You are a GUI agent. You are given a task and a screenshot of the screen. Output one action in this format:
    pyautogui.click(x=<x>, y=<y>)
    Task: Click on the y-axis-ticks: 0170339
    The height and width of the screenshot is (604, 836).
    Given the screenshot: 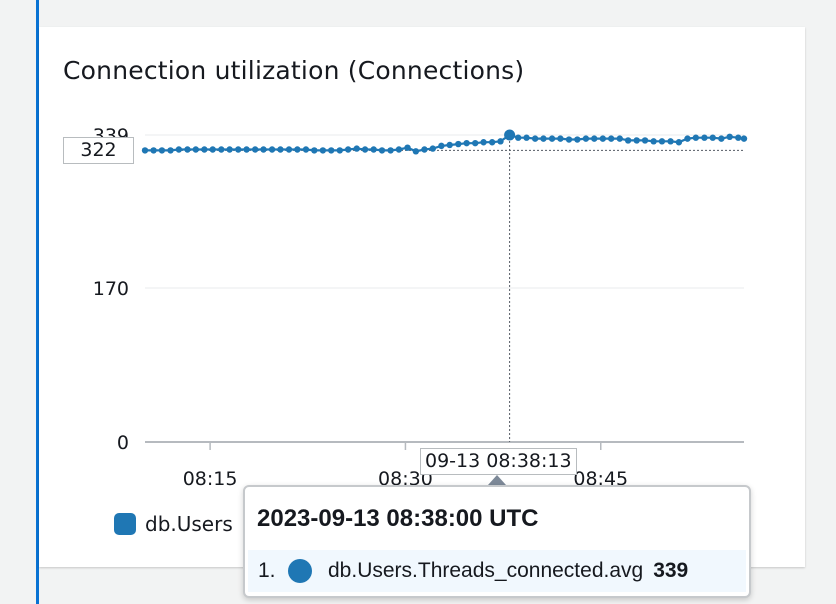 What is the action you would take?
    pyautogui.click(x=111, y=289)
    